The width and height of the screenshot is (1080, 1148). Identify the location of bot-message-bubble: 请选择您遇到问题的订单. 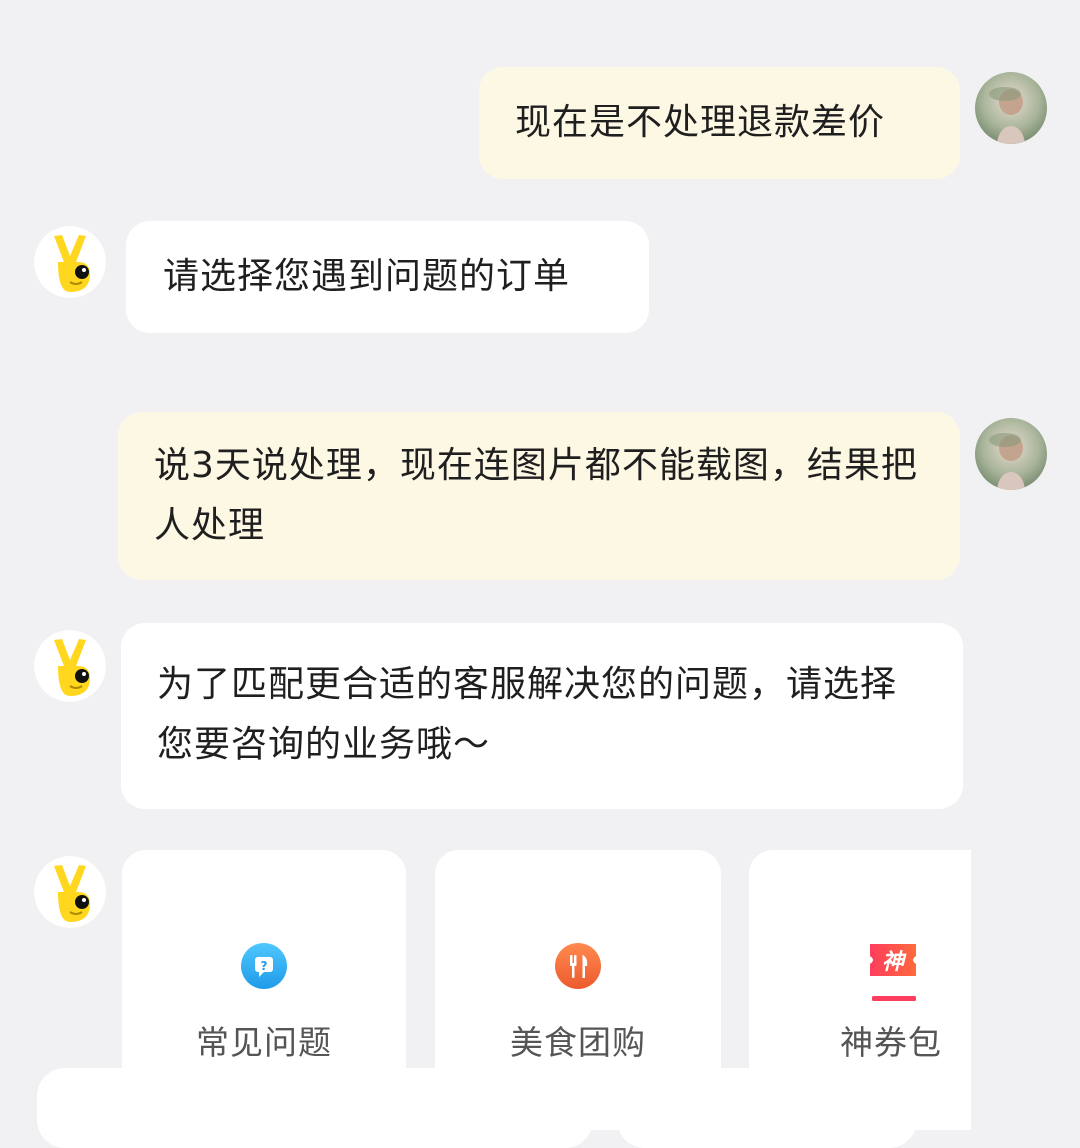
(387, 277).